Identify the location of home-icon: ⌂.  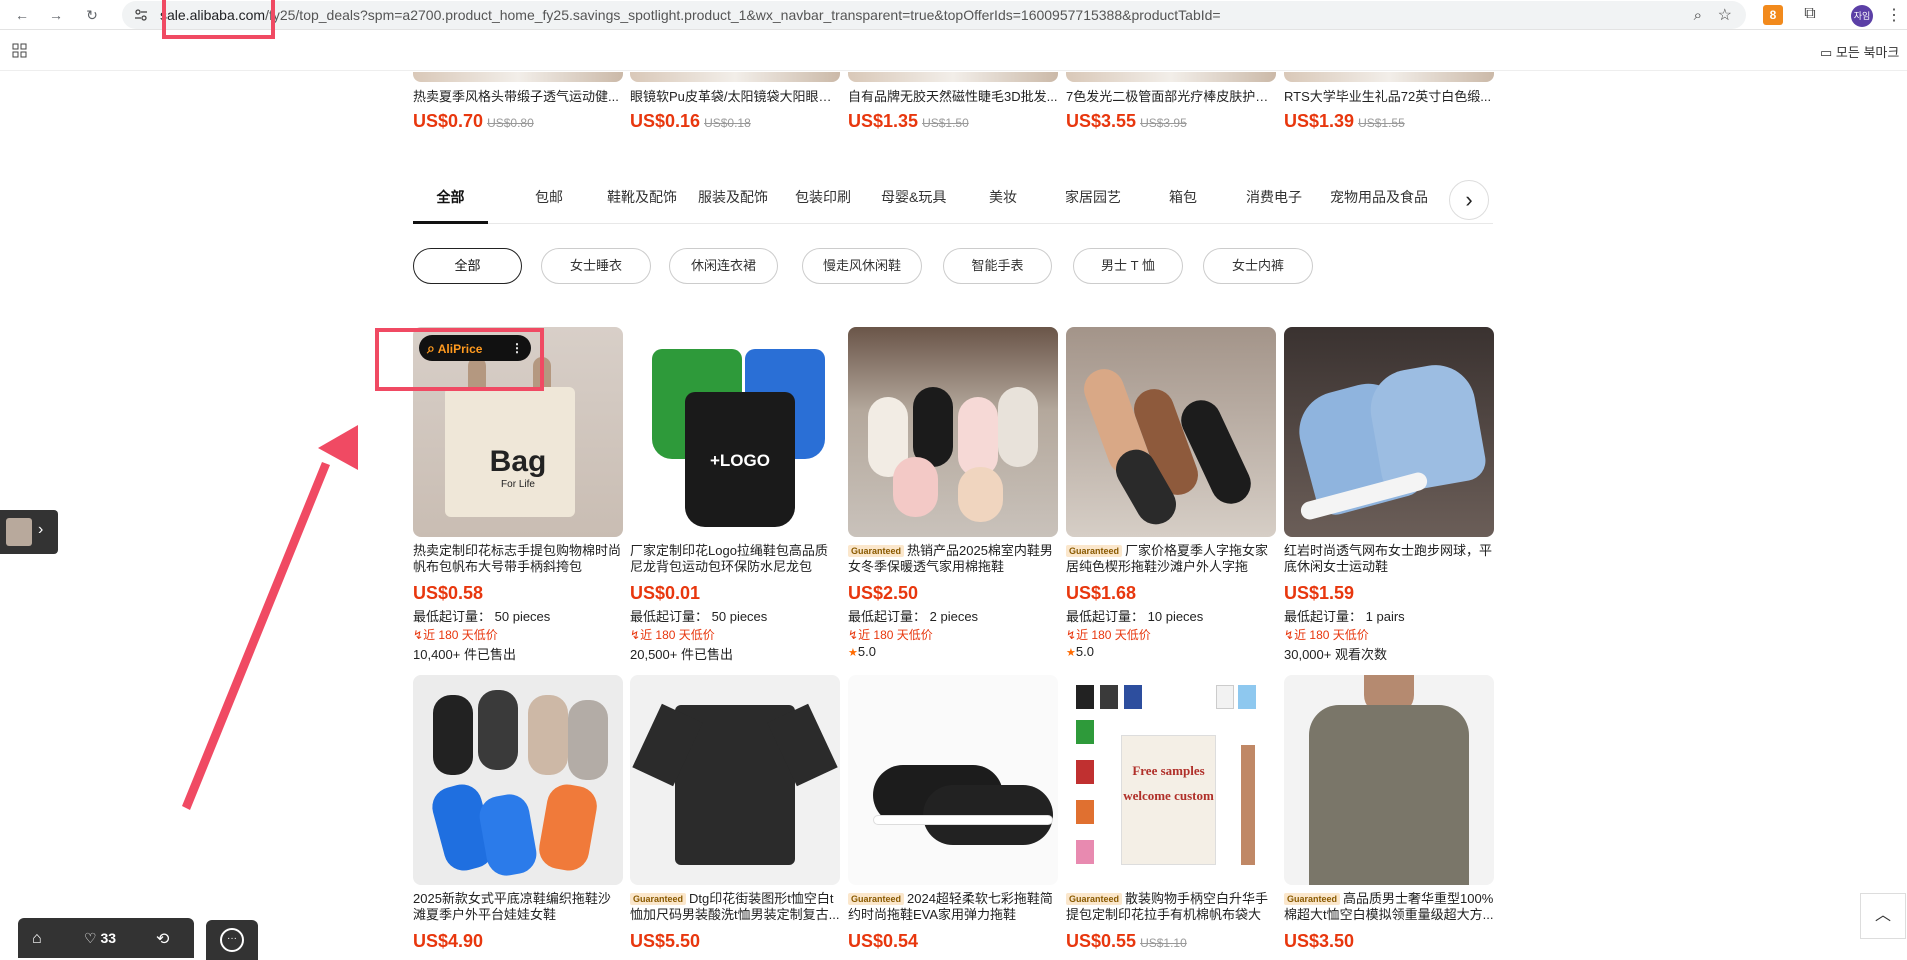
(37, 939).